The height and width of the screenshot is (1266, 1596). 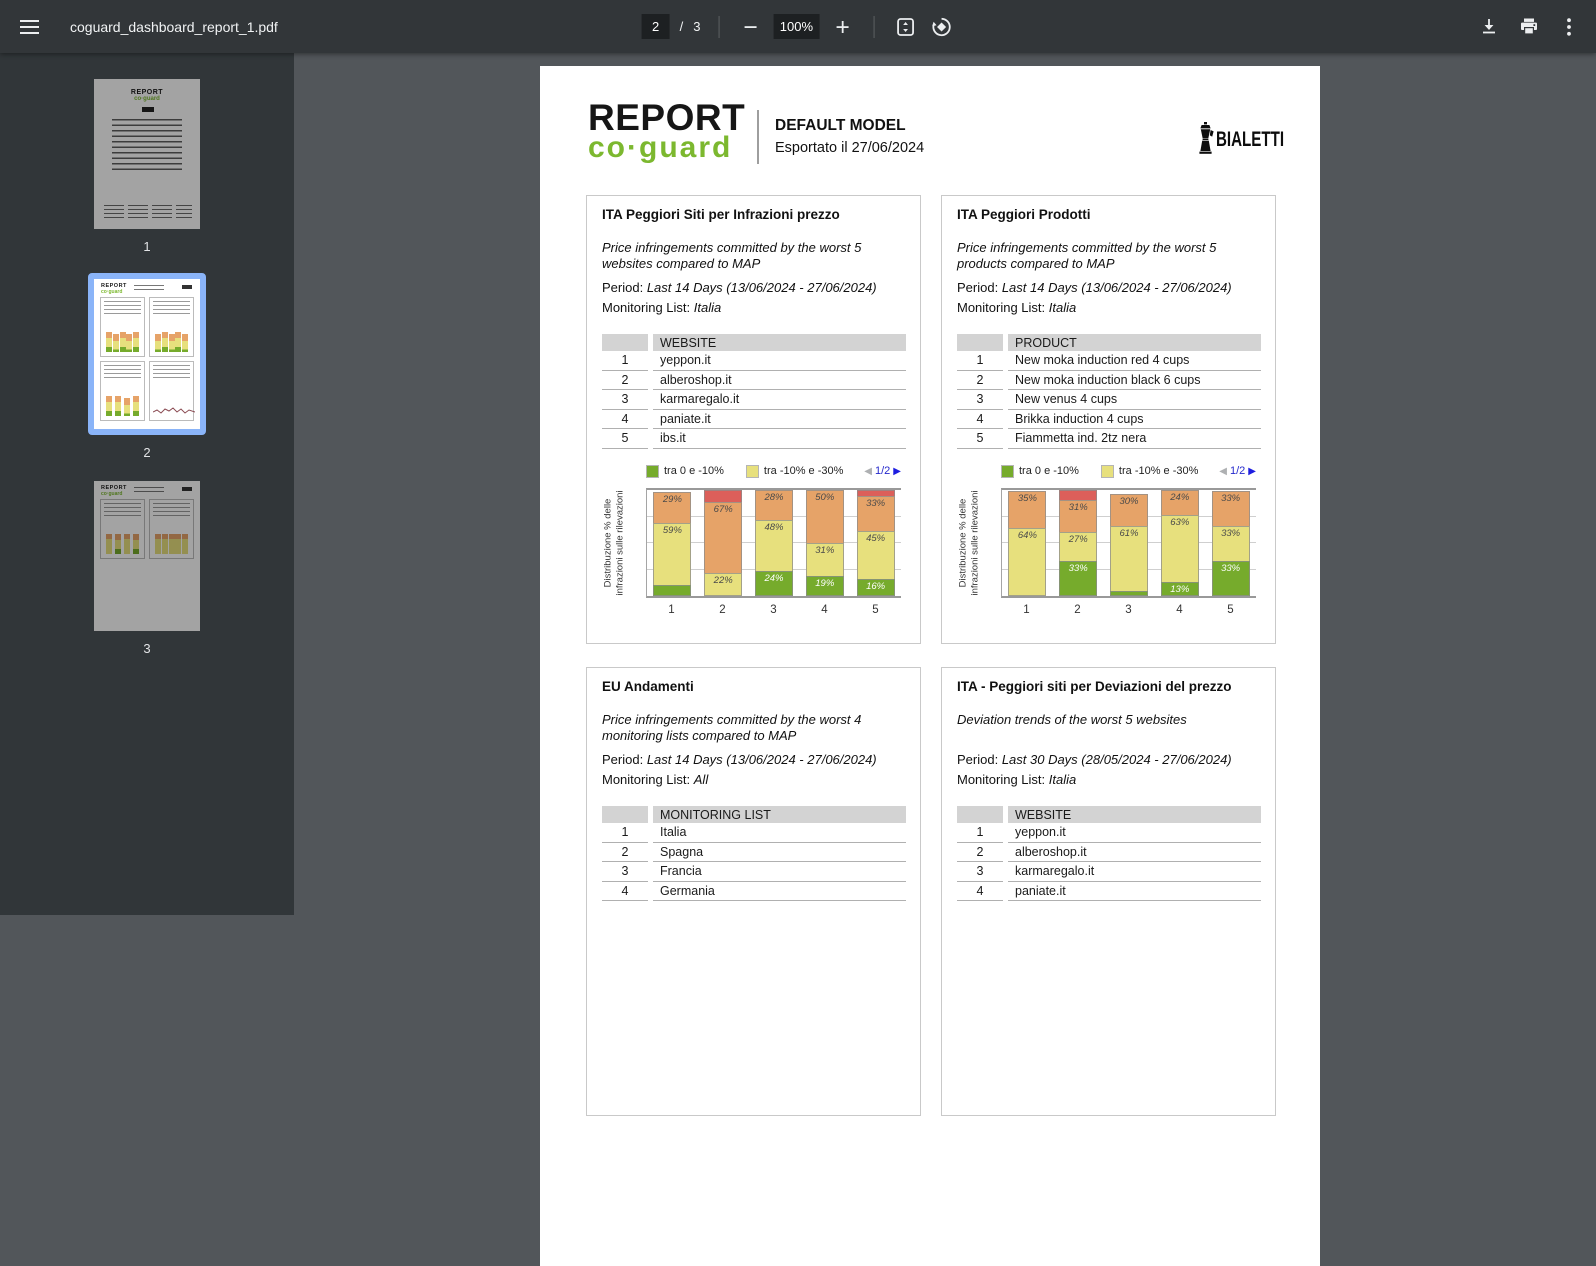 What do you see at coordinates (1128, 558) in the screenshot?
I see `bar-segment-yellow: 61%` at bounding box center [1128, 558].